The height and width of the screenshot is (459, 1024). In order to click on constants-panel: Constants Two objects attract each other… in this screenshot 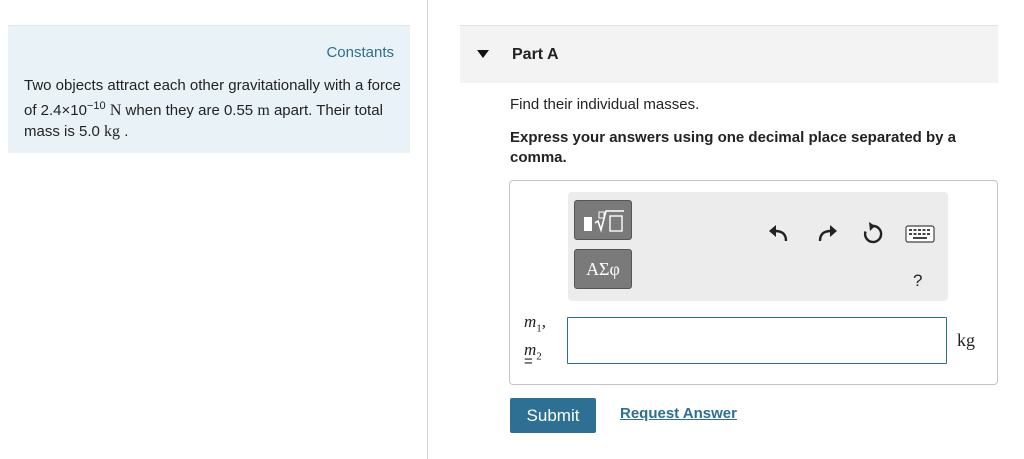, I will do `click(209, 89)`.